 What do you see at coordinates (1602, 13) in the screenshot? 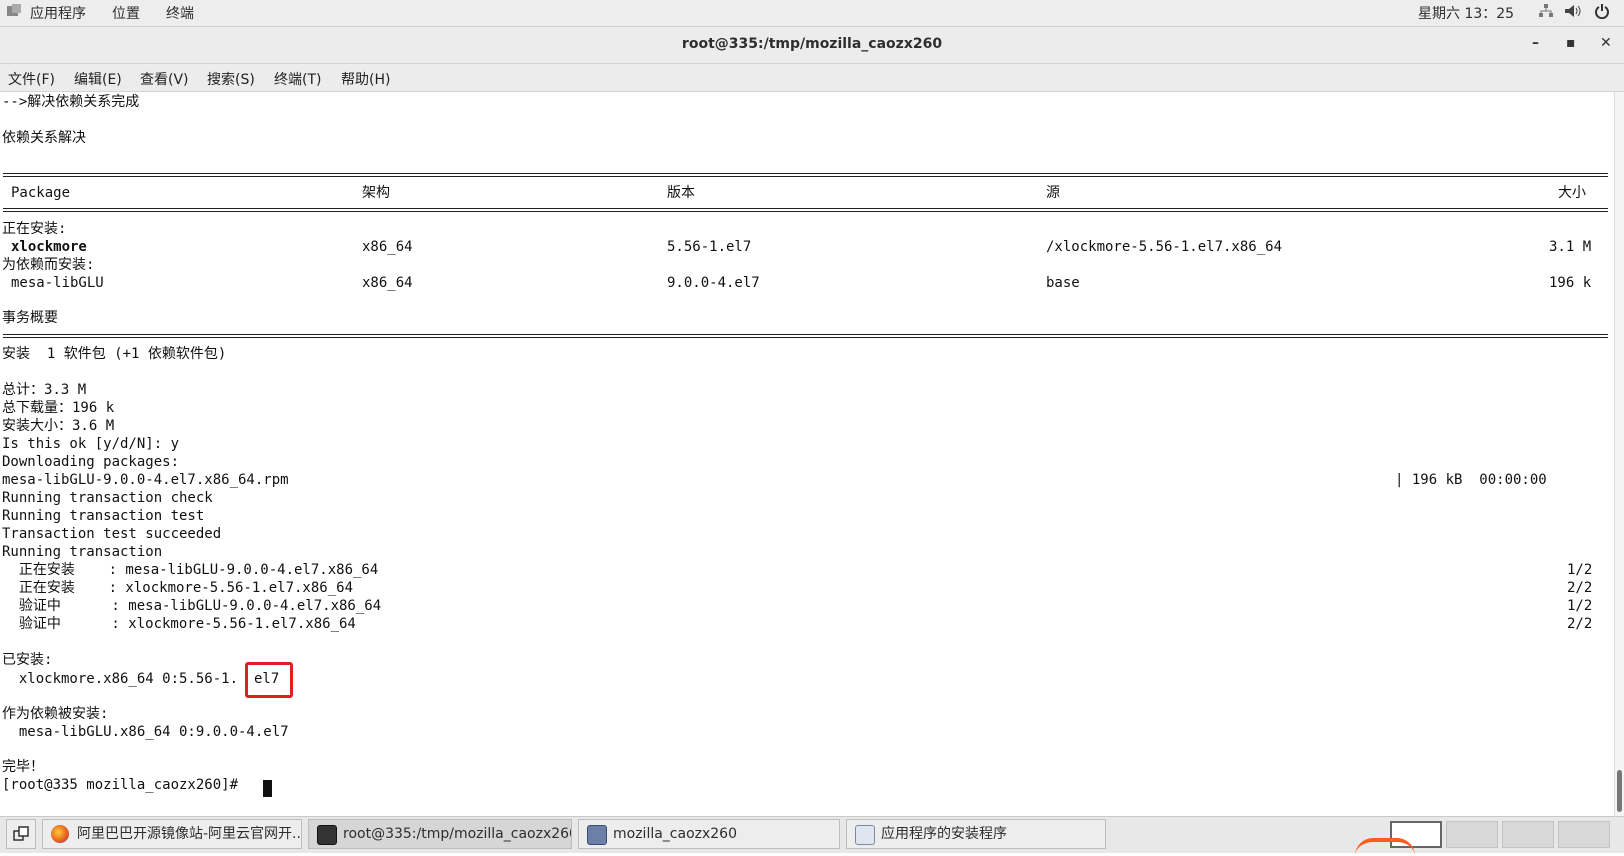
I see `power-icon` at bounding box center [1602, 13].